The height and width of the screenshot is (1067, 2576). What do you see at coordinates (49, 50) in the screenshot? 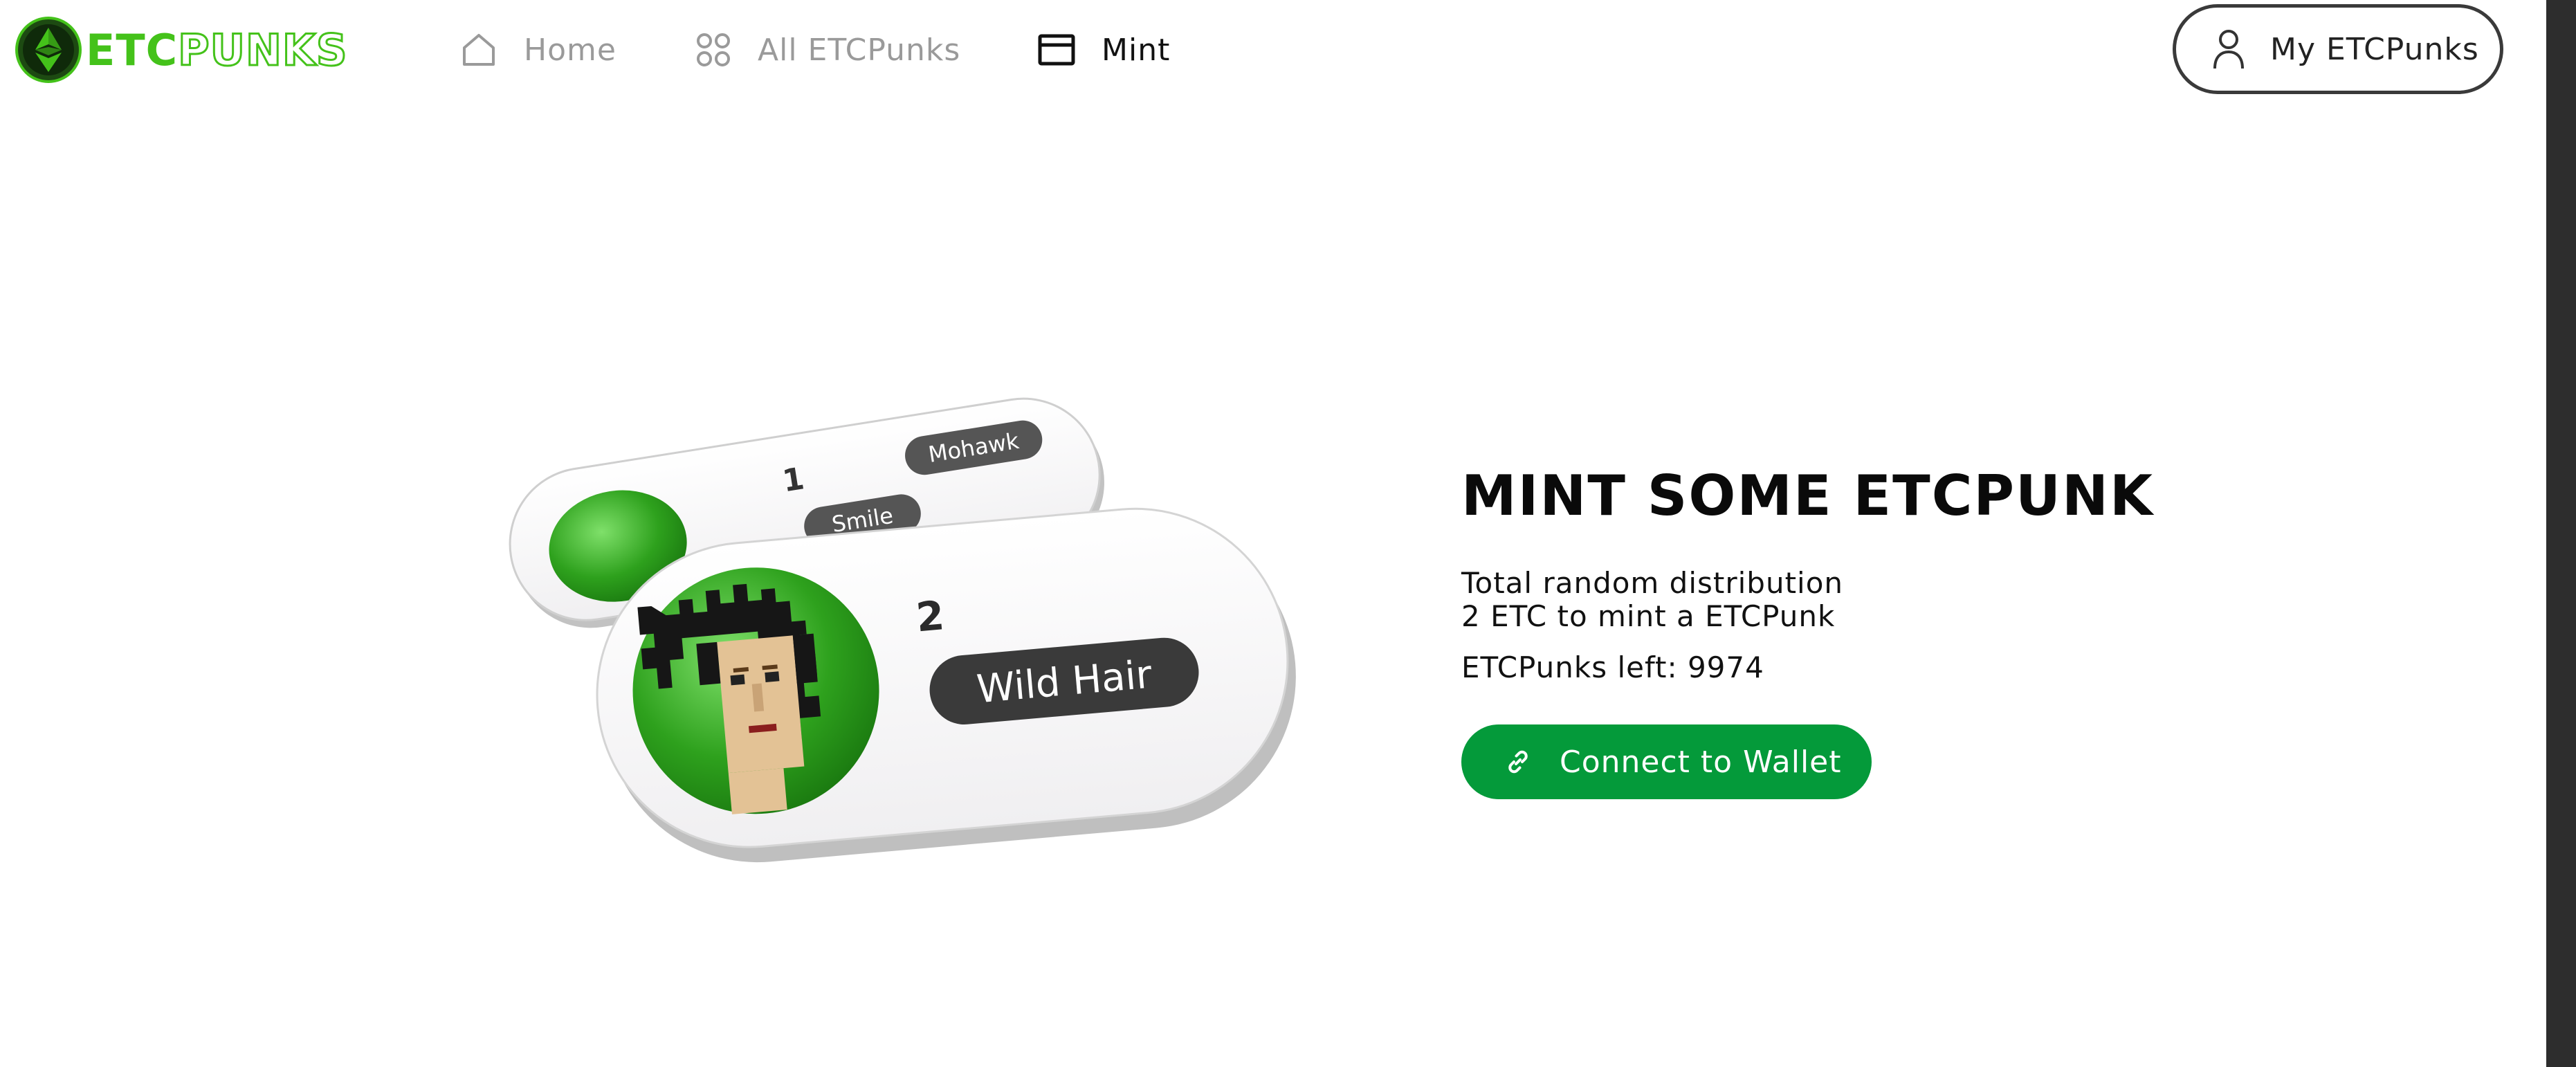
I see `ethereum-classic-icon` at bounding box center [49, 50].